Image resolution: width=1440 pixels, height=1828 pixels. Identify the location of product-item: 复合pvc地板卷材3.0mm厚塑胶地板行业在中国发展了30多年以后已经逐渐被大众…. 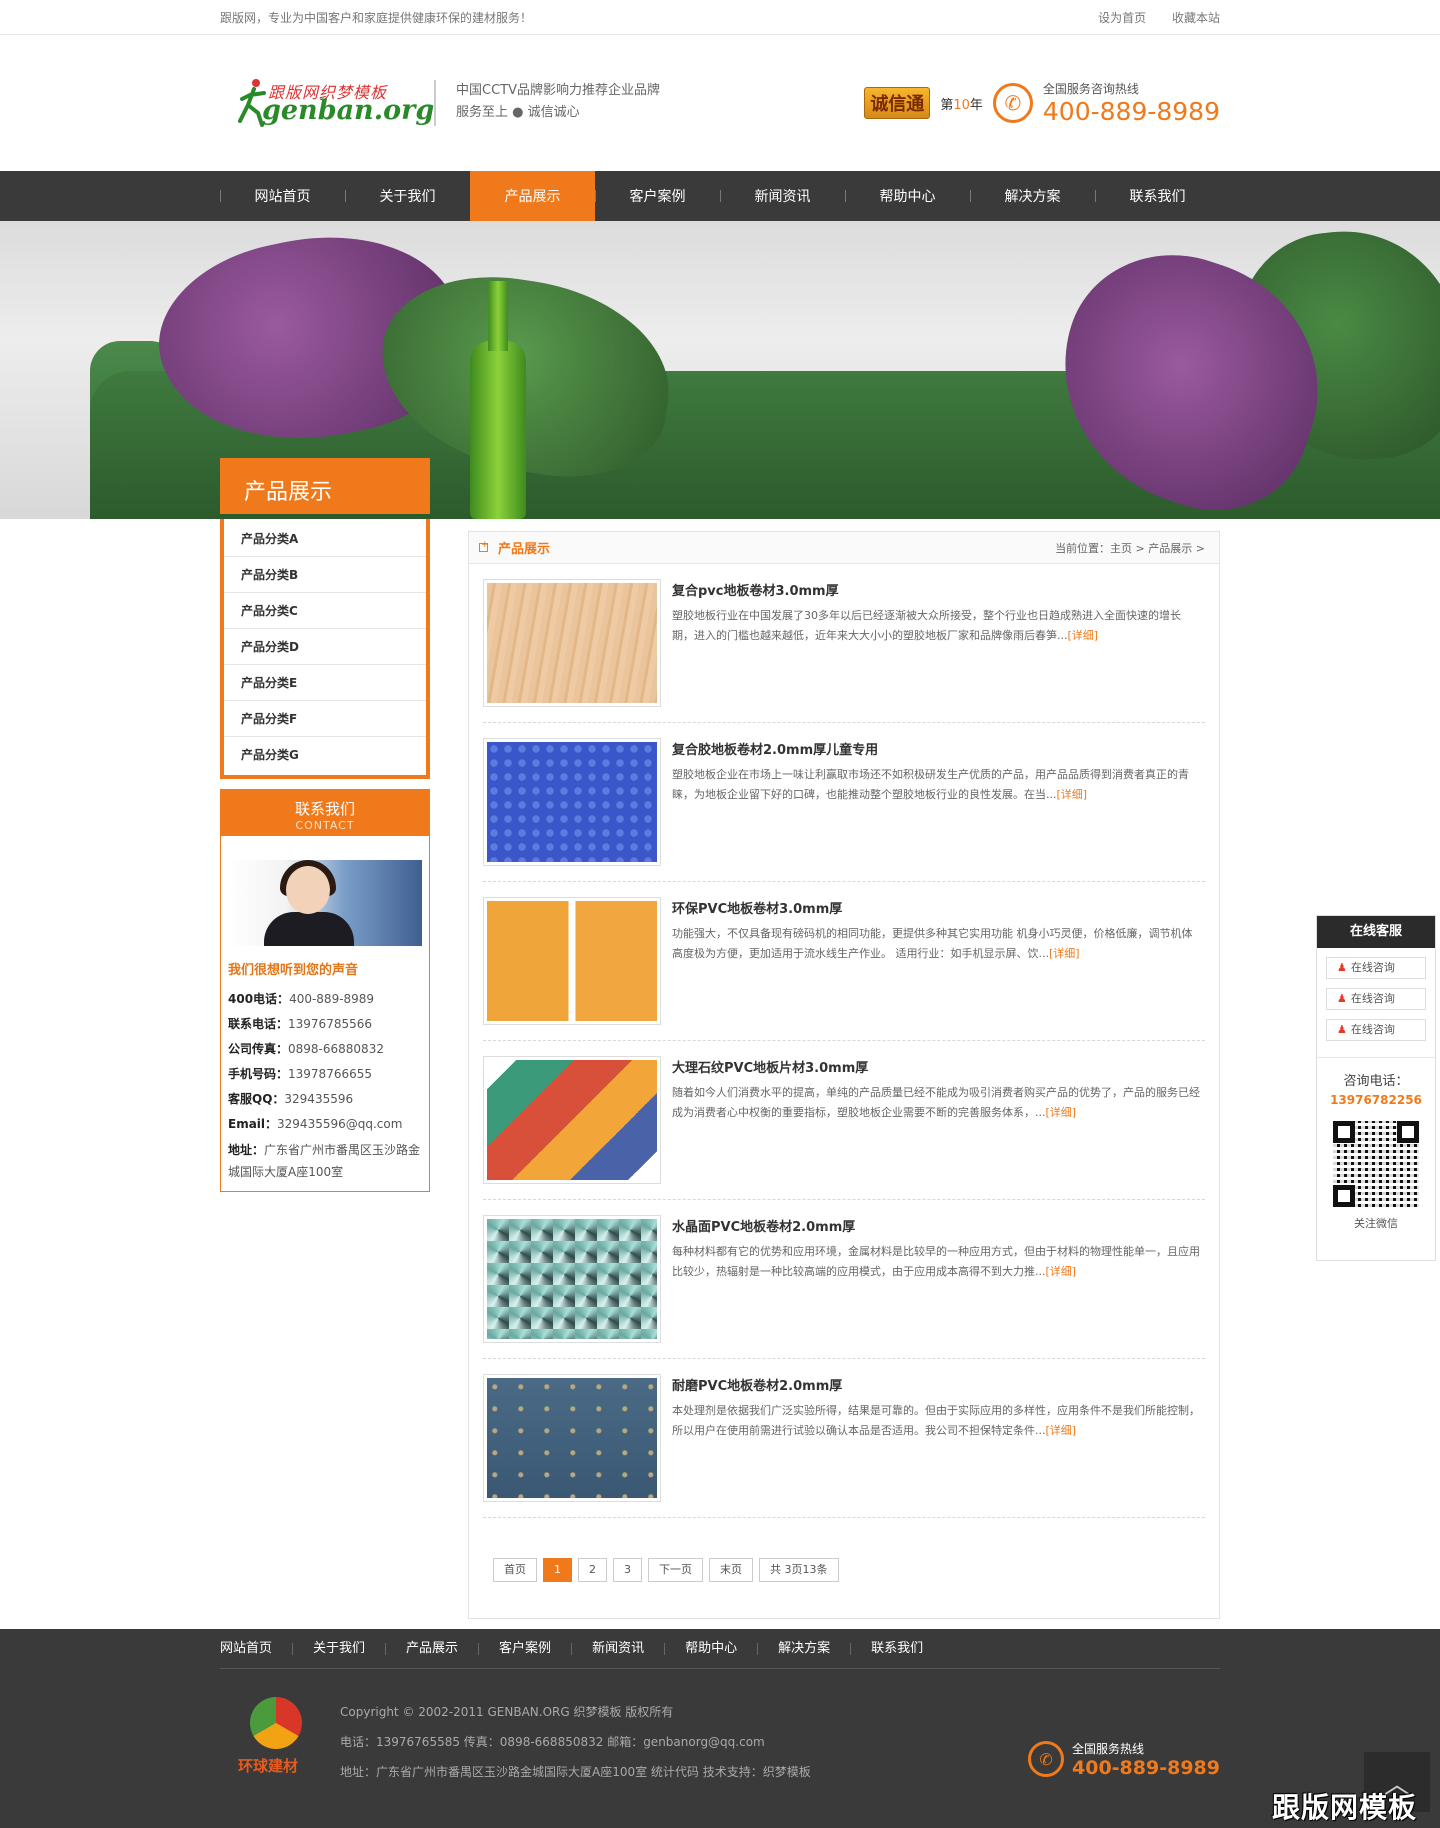
(844, 643).